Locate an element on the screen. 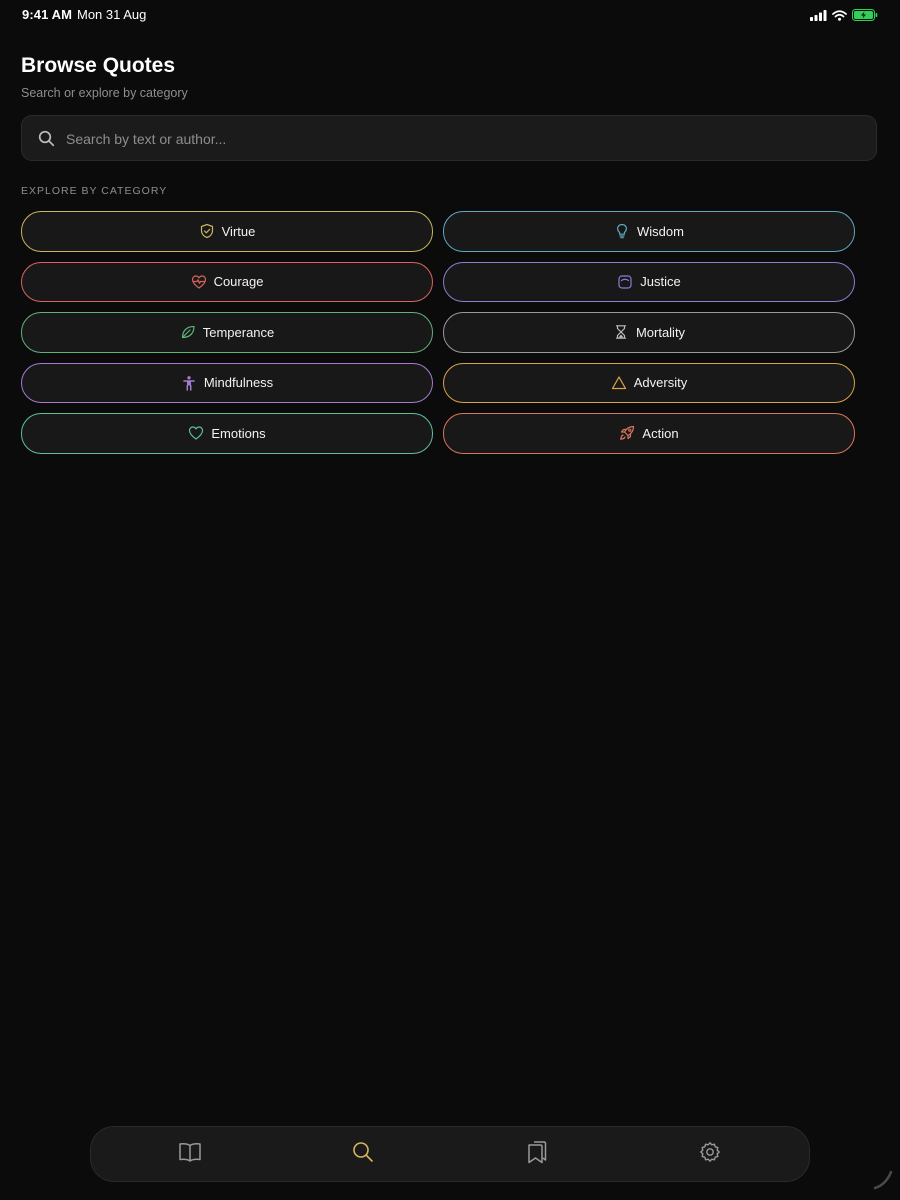 The height and width of the screenshot is (1200, 900). person-meditate-icon is located at coordinates (189, 383).